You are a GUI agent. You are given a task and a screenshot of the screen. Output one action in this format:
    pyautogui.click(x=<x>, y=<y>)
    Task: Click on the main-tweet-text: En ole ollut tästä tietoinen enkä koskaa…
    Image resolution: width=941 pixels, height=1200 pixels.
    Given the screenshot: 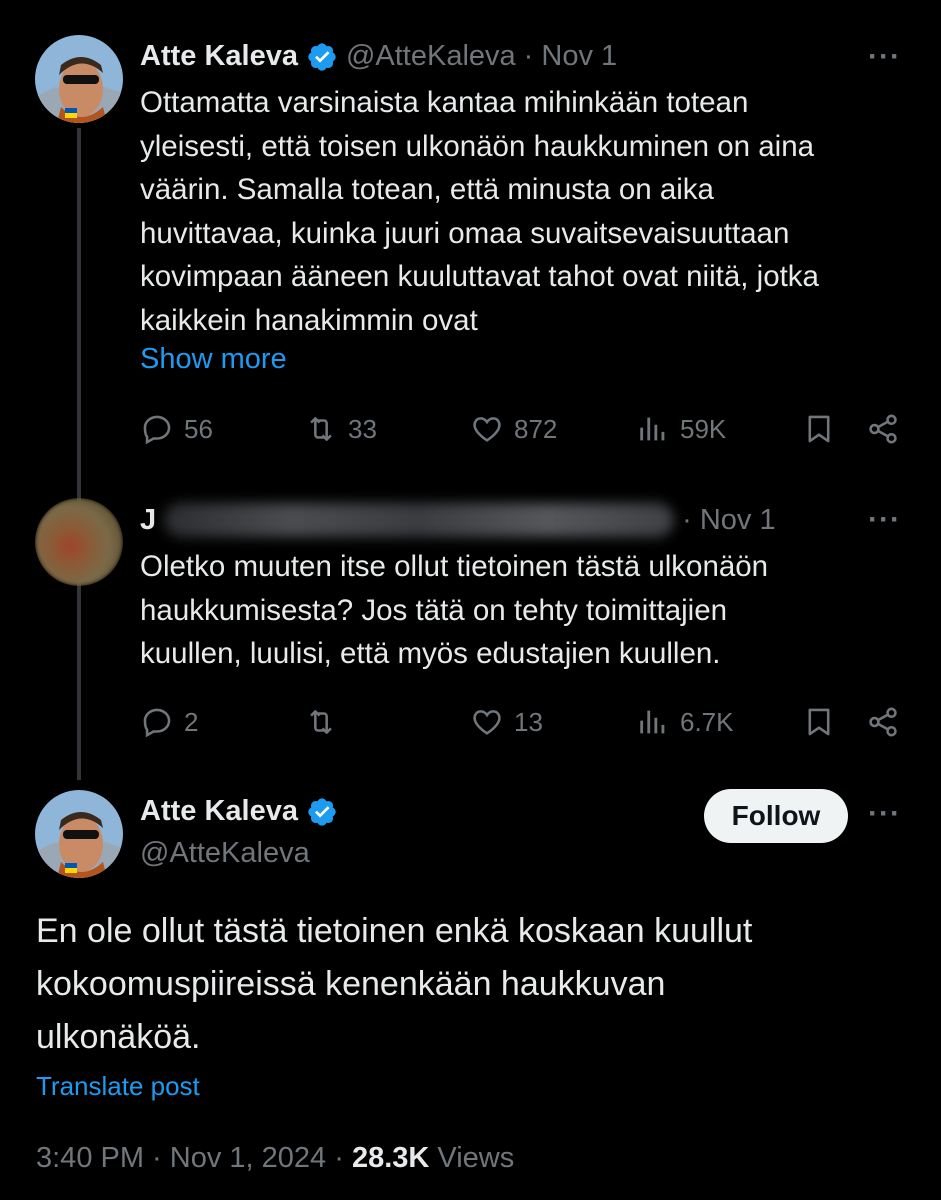 What is the action you would take?
    pyautogui.click(x=394, y=984)
    